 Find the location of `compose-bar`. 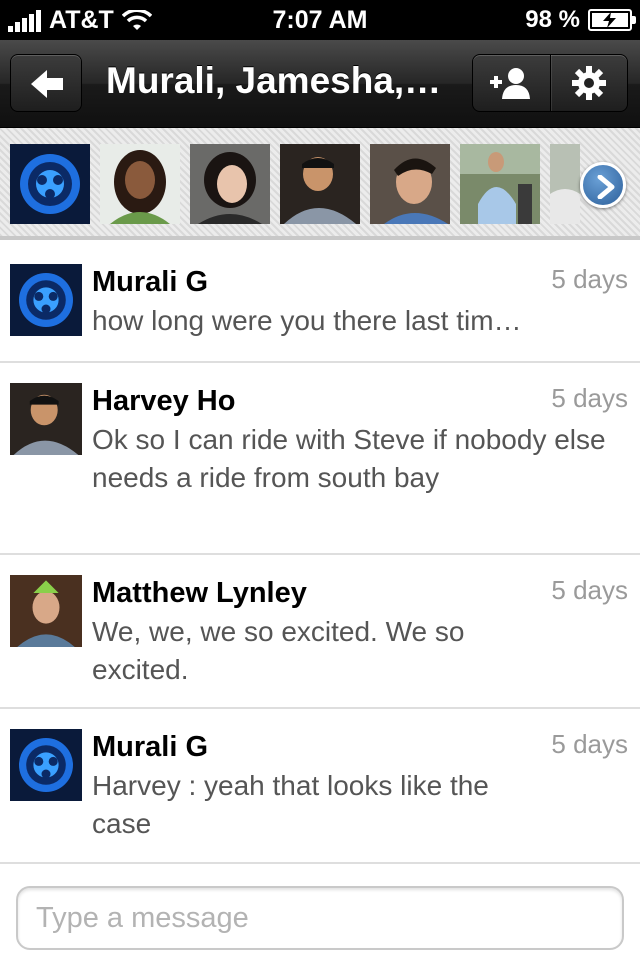

compose-bar is located at coordinates (320, 912).